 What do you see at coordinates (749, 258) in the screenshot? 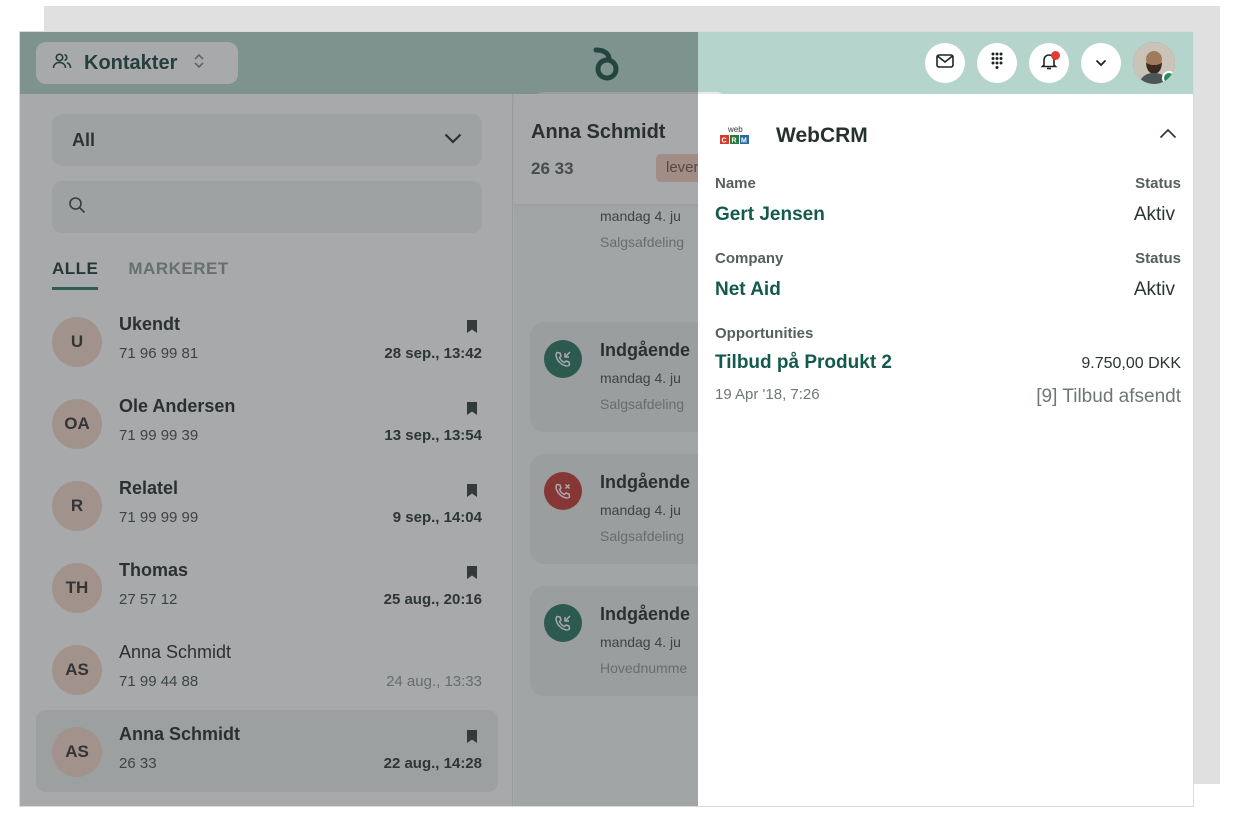
I see `company-label: Company` at bounding box center [749, 258].